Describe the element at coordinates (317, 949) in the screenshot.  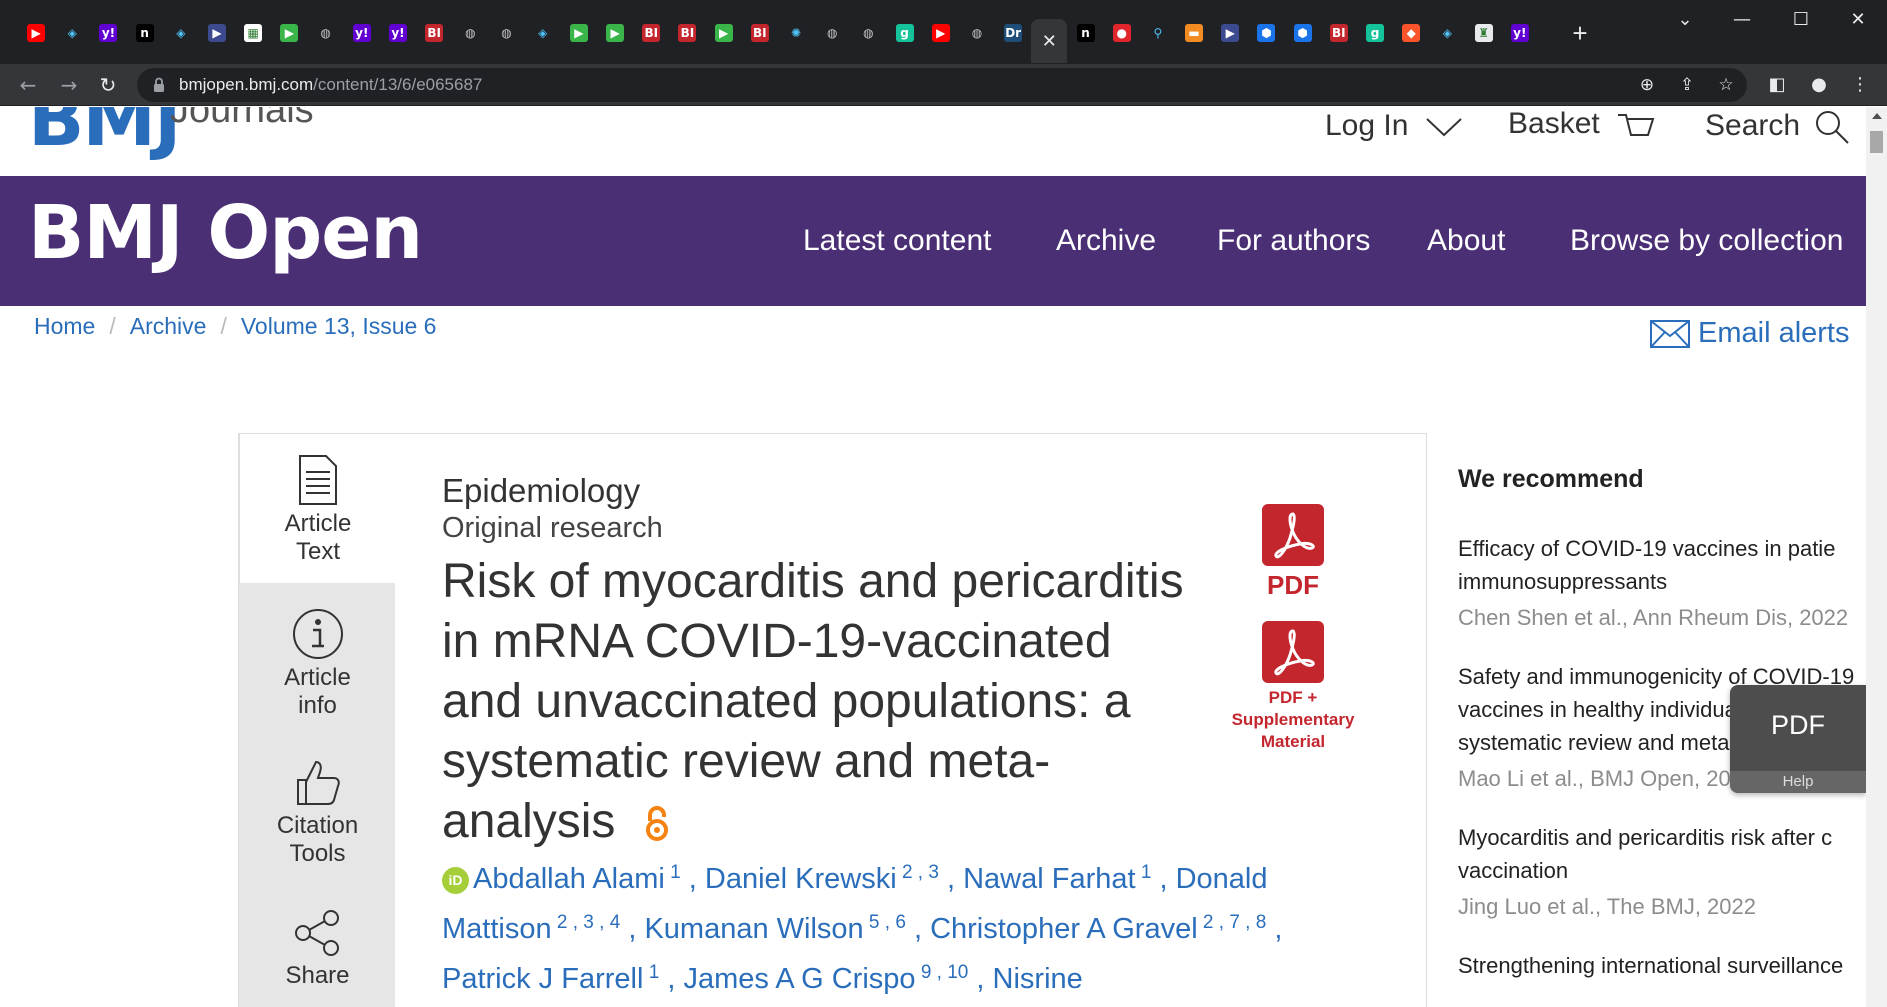
I see `tool-share: Share` at that location.